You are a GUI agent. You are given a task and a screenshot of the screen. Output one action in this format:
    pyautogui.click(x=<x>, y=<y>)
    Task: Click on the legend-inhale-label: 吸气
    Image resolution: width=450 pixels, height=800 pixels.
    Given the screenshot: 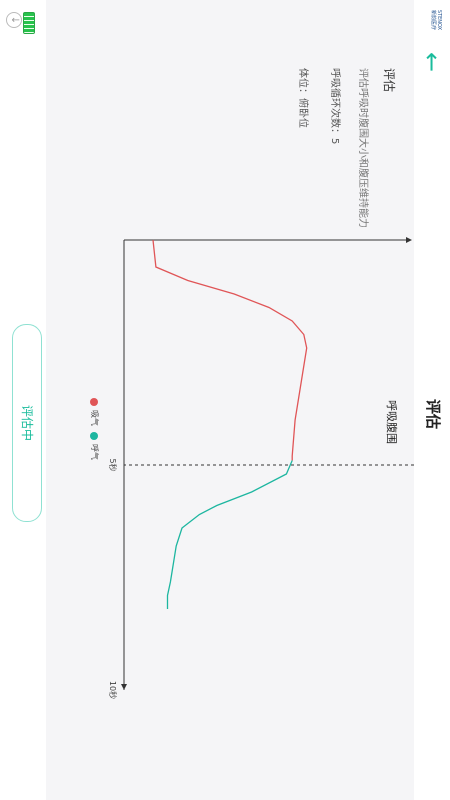 What is the action you would take?
    pyautogui.click(x=94, y=418)
    